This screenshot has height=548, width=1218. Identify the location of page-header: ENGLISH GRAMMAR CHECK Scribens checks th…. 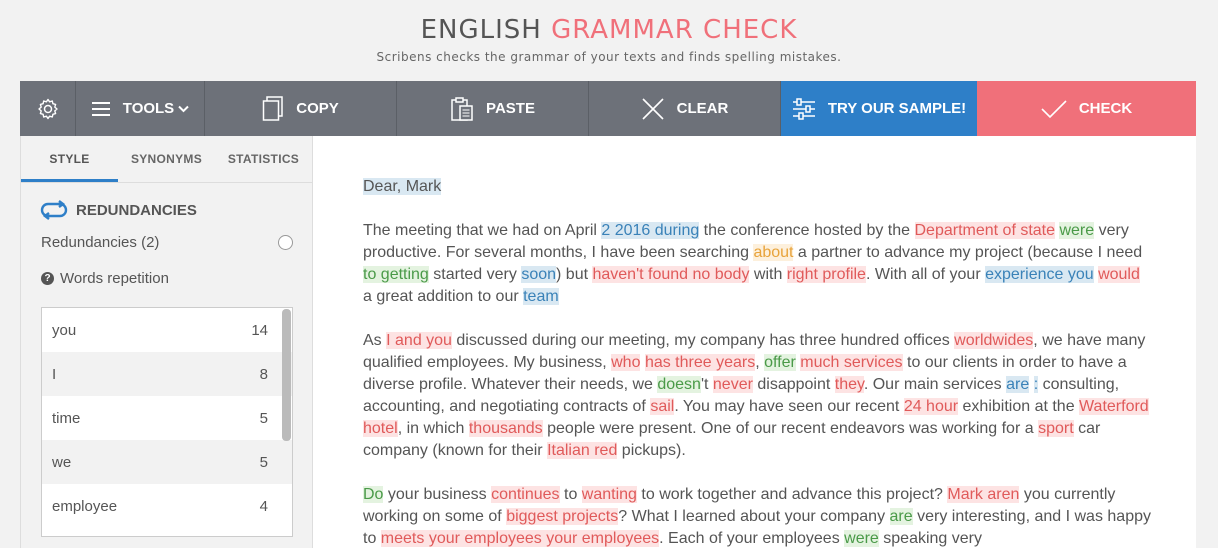
(609, 40).